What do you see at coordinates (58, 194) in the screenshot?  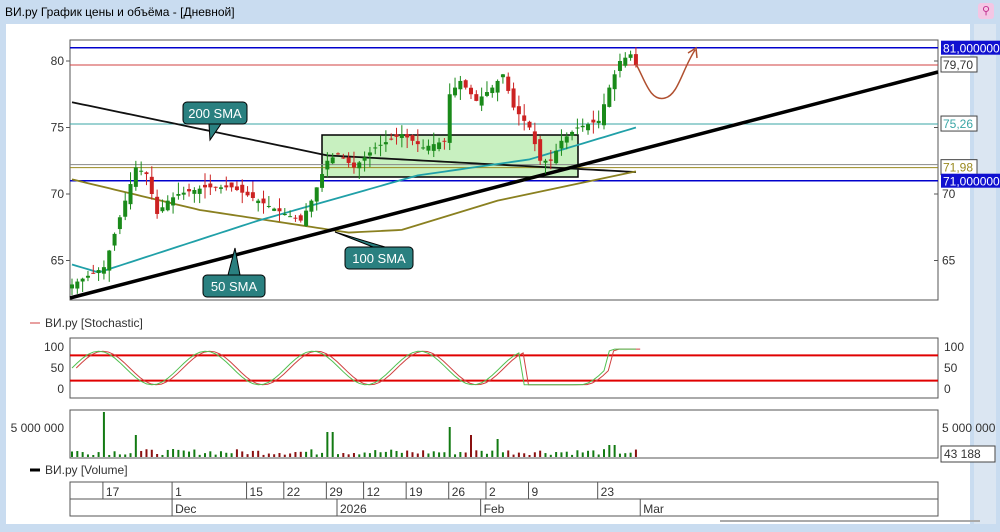 I see `y-tick-label: 70` at bounding box center [58, 194].